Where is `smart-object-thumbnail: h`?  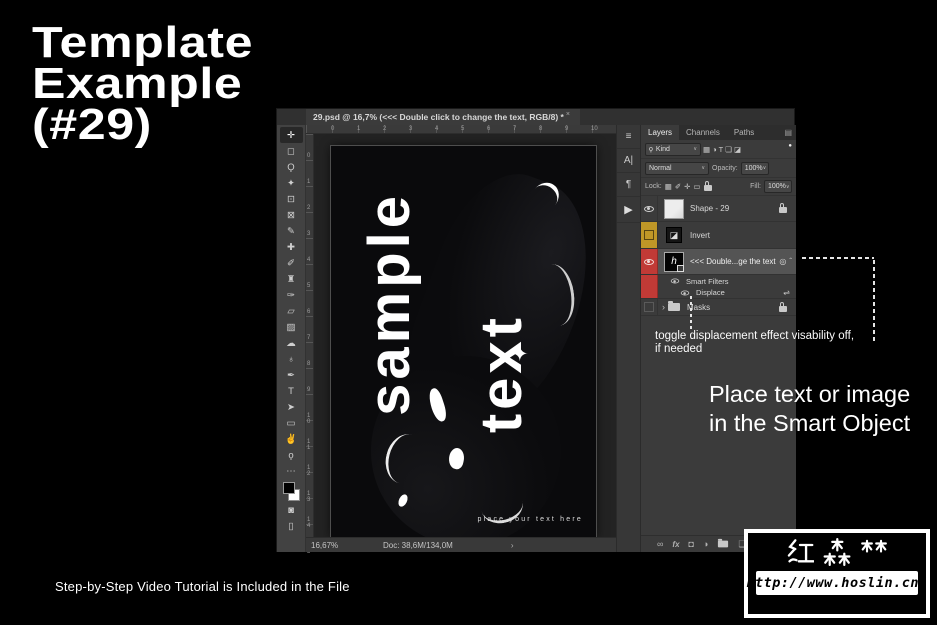 smart-object-thumbnail: h is located at coordinates (674, 261).